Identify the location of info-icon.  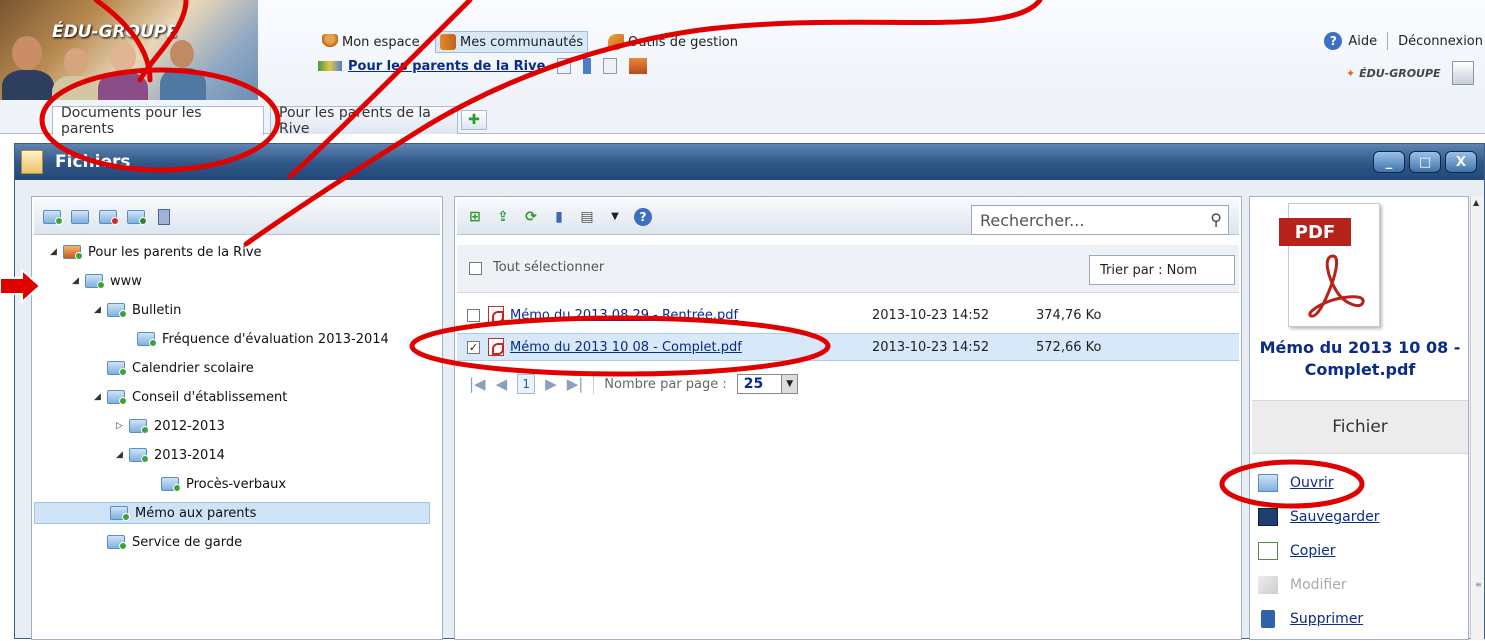
(587, 66).